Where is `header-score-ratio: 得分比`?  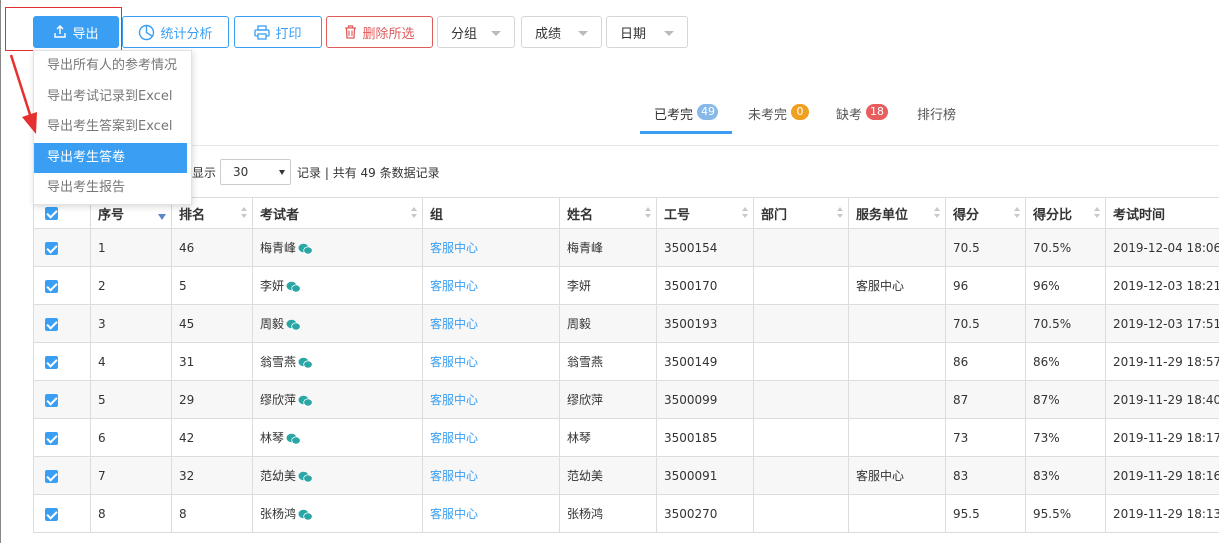 header-score-ratio: 得分比 is located at coordinates (1065, 213).